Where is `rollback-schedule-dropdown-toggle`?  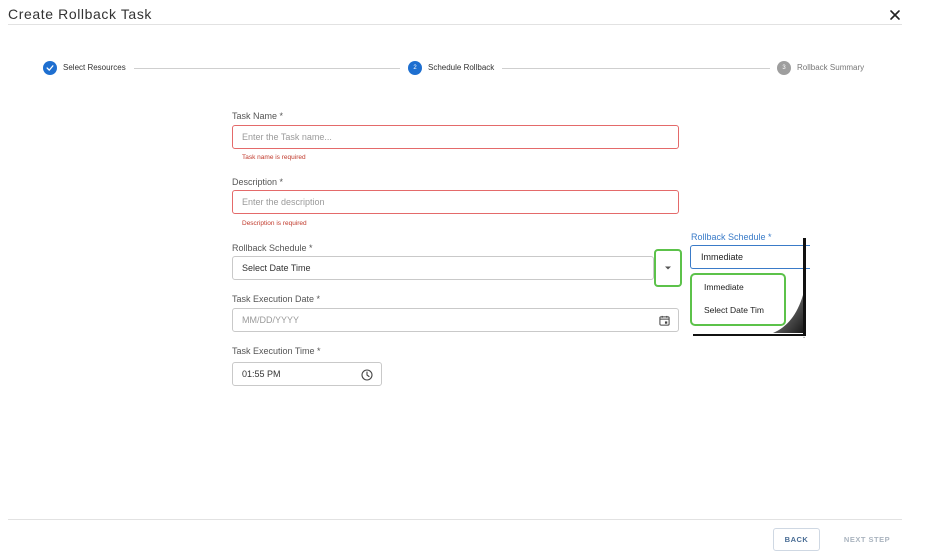 rollback-schedule-dropdown-toggle is located at coordinates (668, 268).